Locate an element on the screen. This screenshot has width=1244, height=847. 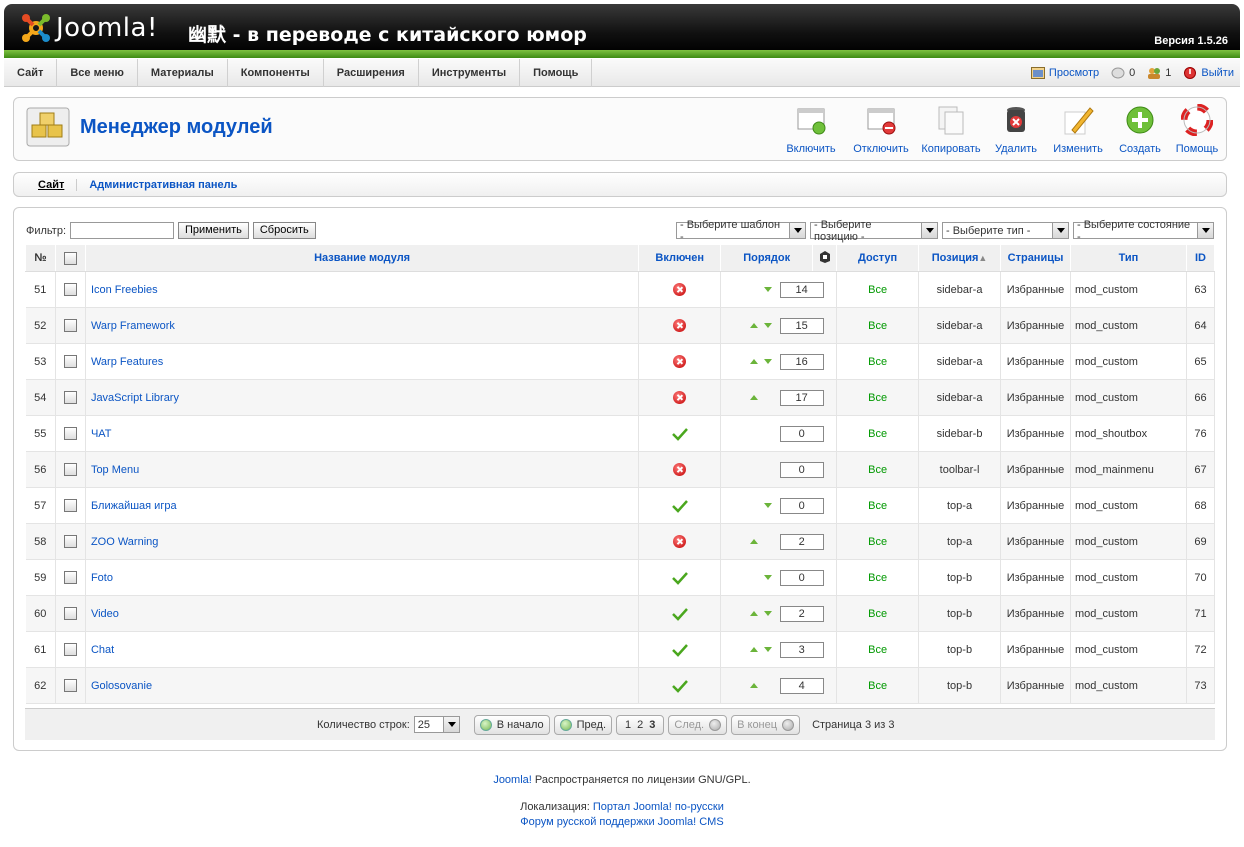
delete-button: Удалить is located at coordinates (1016, 129).